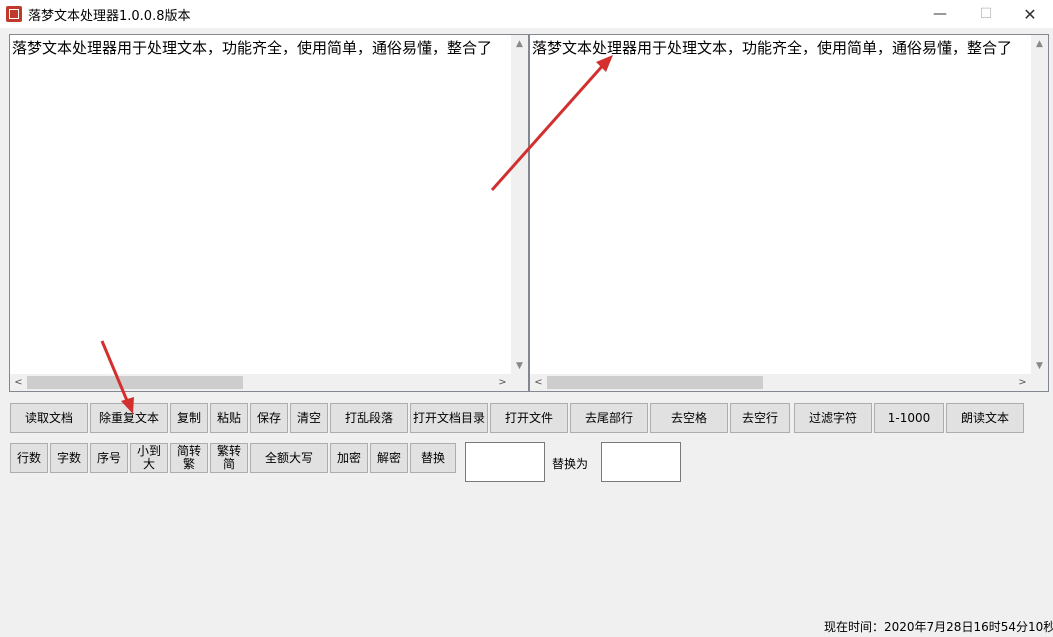 This screenshot has width=1053, height=637. I want to click on replace-text-field, so click(641, 462).